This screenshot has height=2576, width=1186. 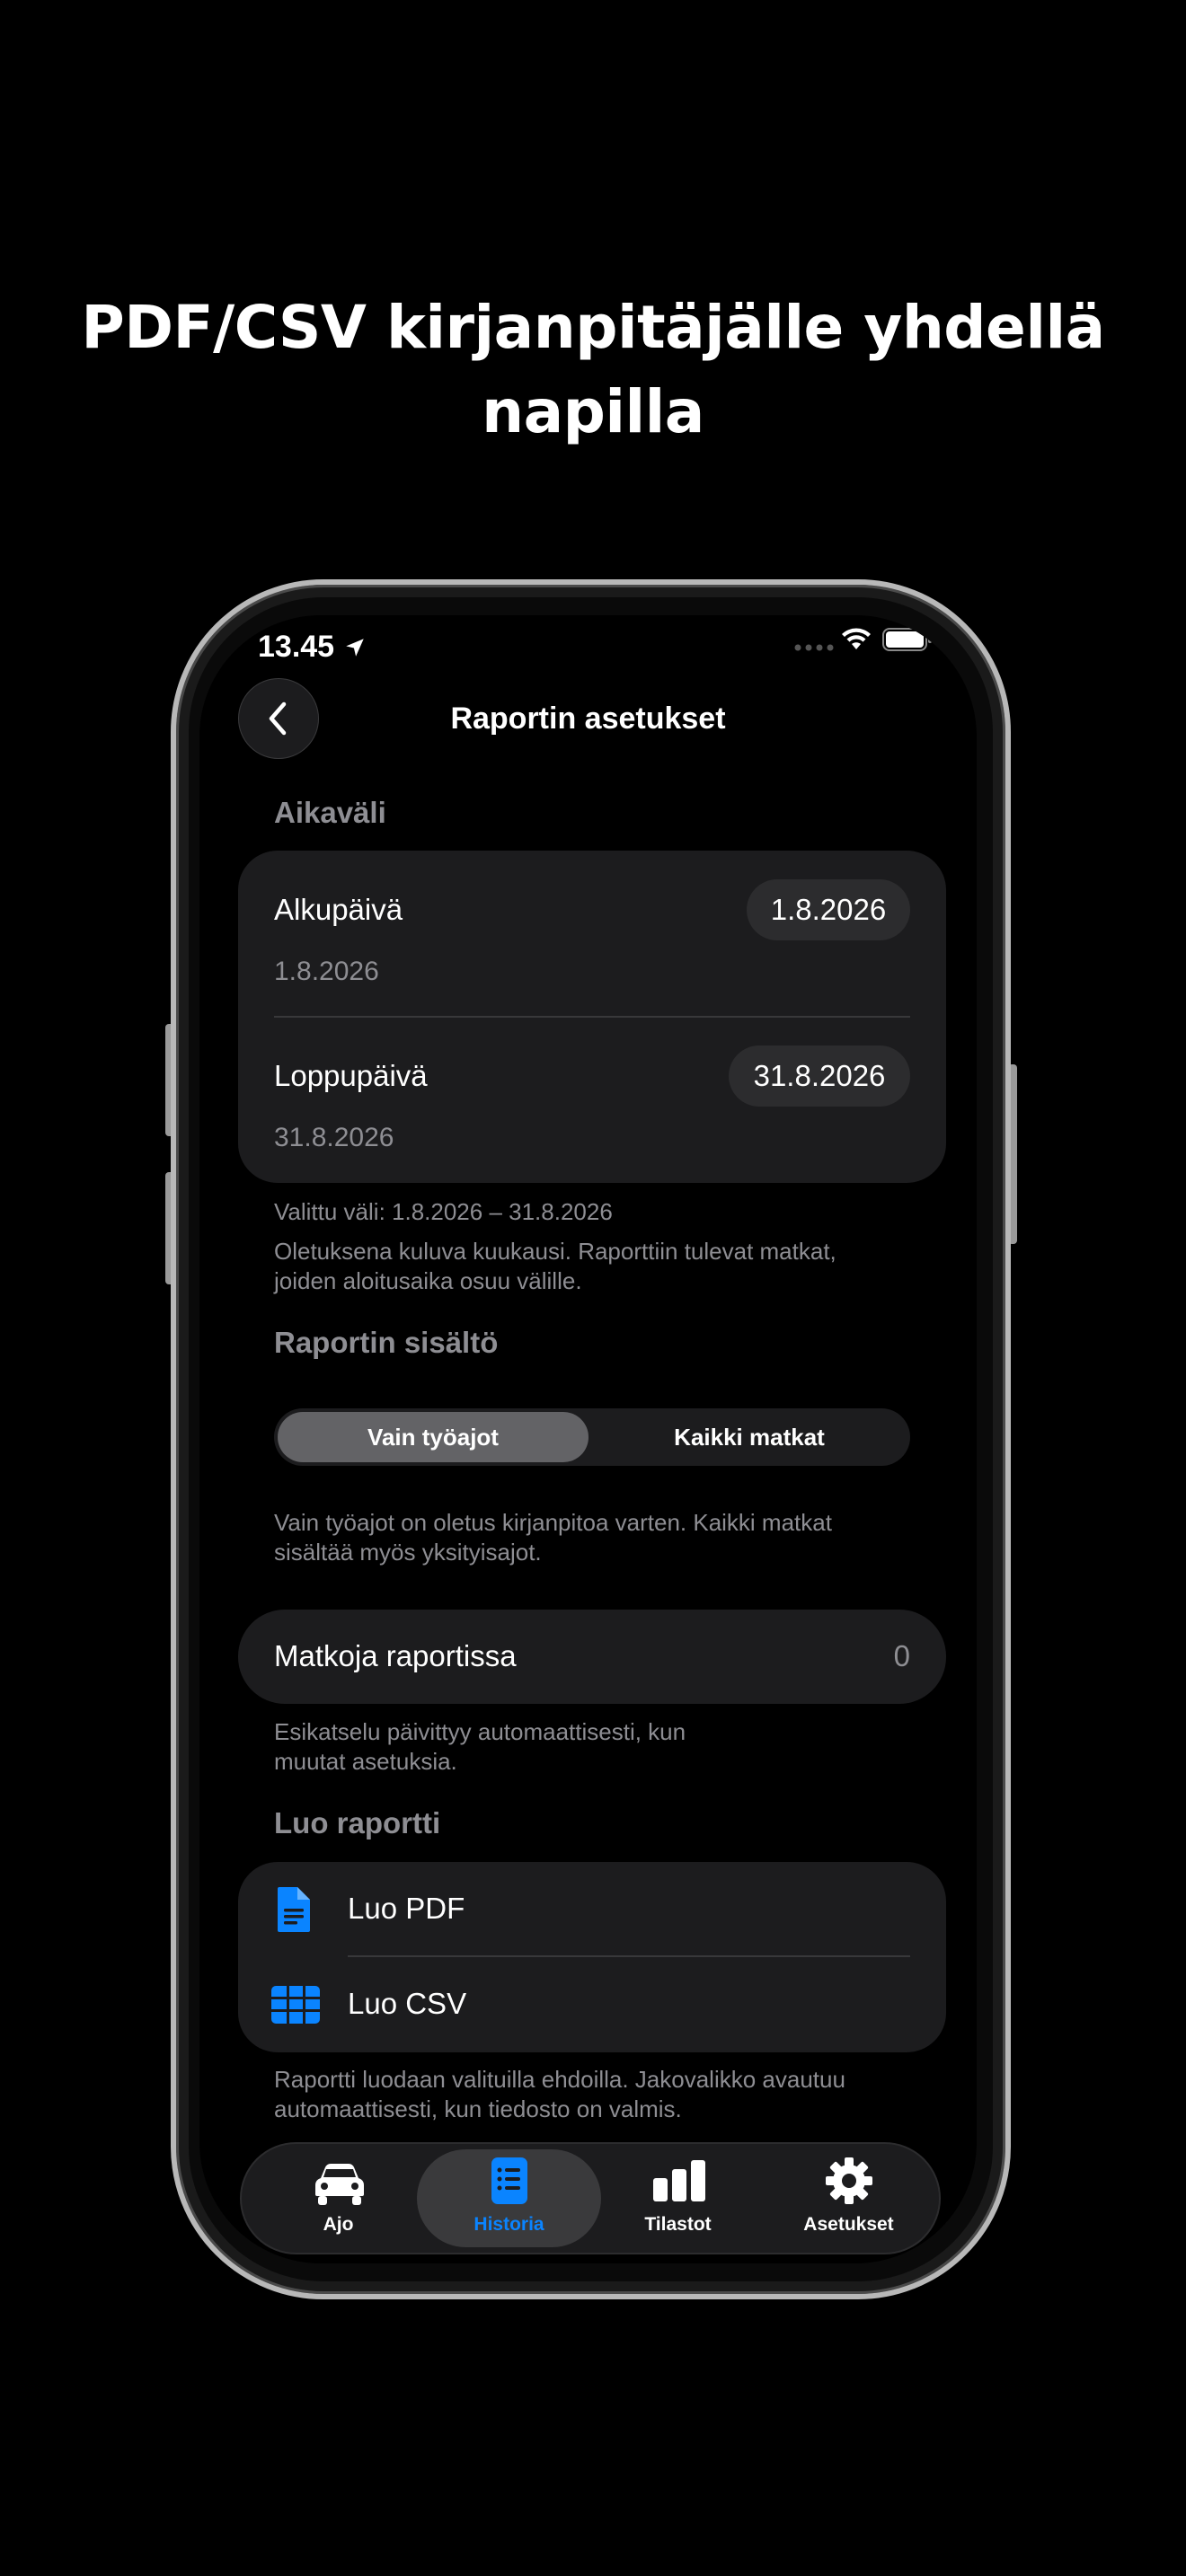 What do you see at coordinates (296, 647) in the screenshot?
I see `status-time-text: 13.45` at bounding box center [296, 647].